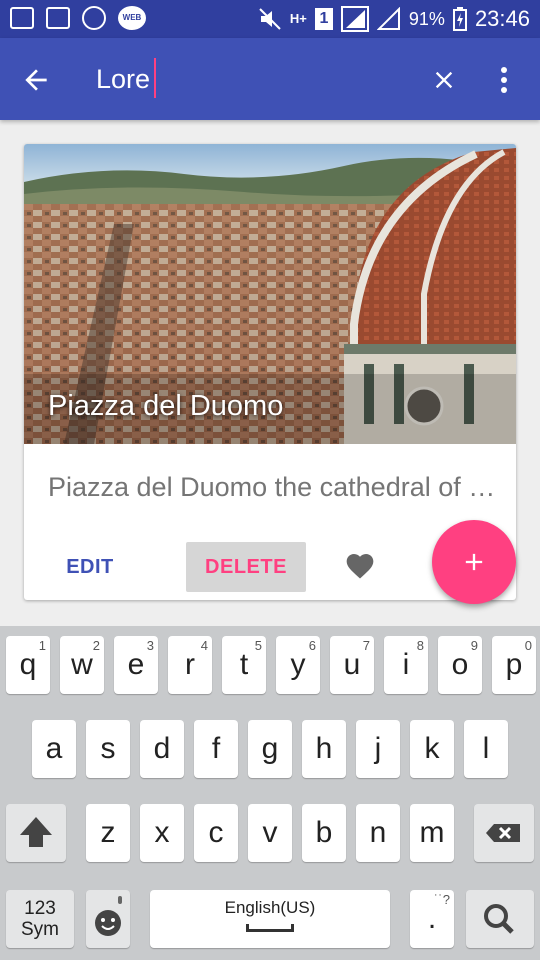  I want to click on key-hint: 3, so click(150, 645).